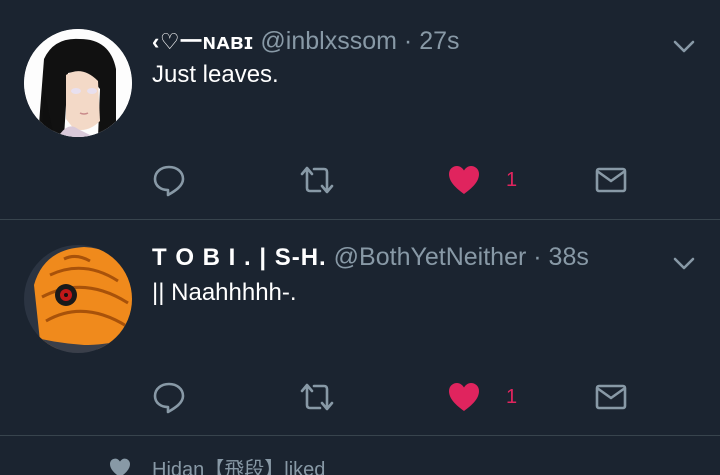 This screenshot has width=720, height=475. I want to click on tweet-header: ‹♡一ɴᴀʙɪ @inblxssom · 27s, so click(306, 41).